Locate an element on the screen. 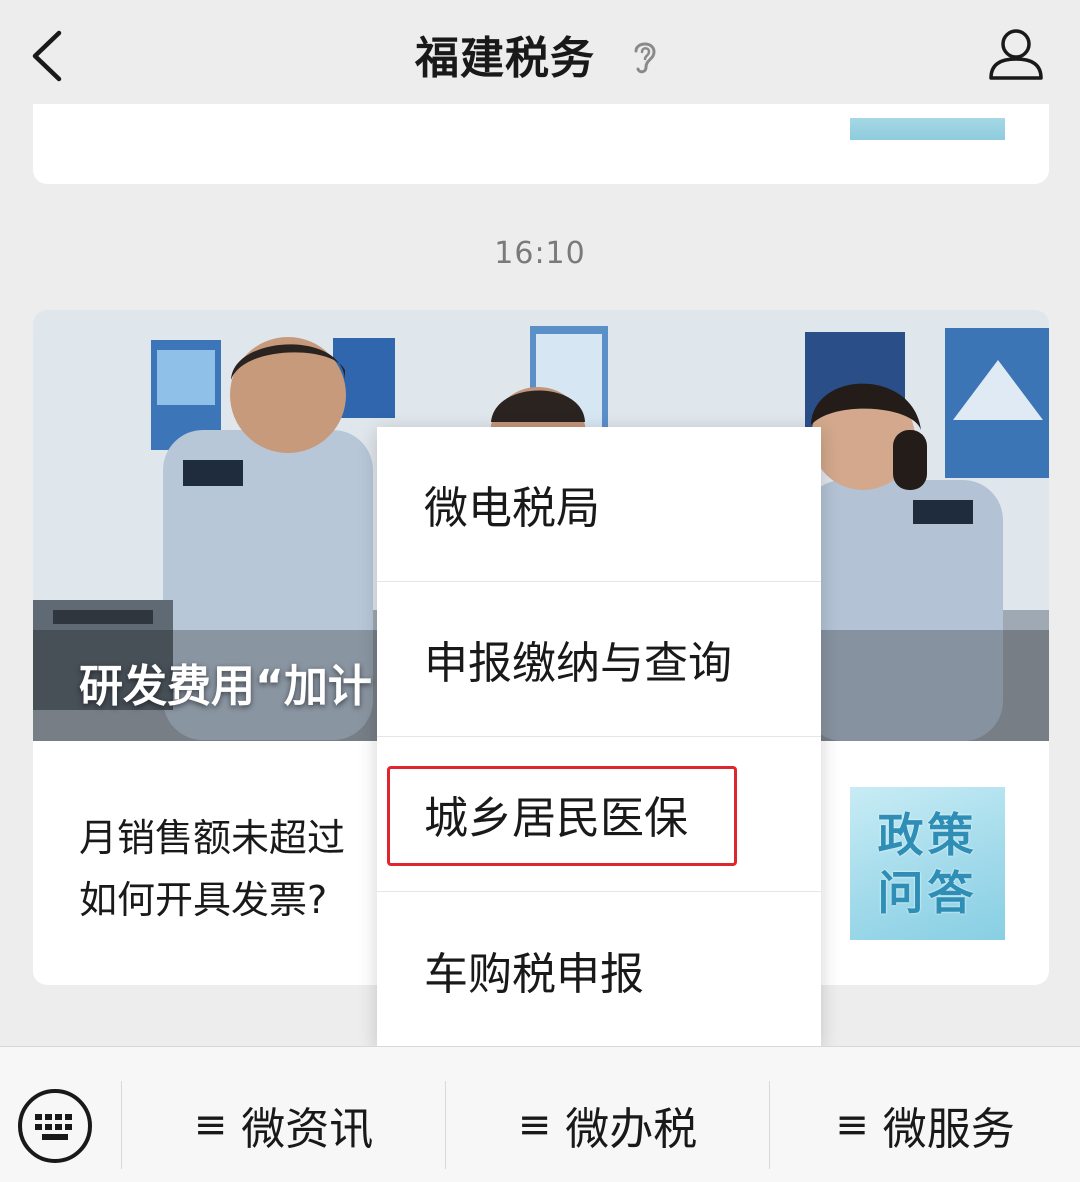 The height and width of the screenshot is (1182, 1080). menu-item-shen-bao-jiao-na: 申报缴纳与查询 is located at coordinates (599, 659).